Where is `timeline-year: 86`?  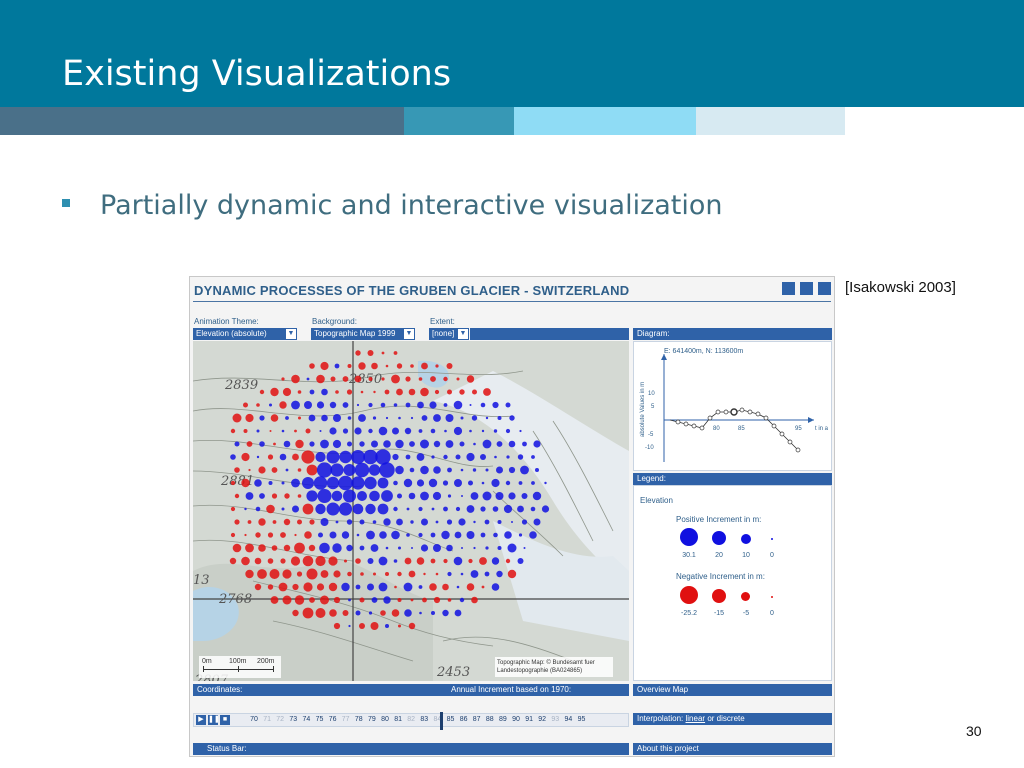 timeline-year: 86 is located at coordinates (464, 719).